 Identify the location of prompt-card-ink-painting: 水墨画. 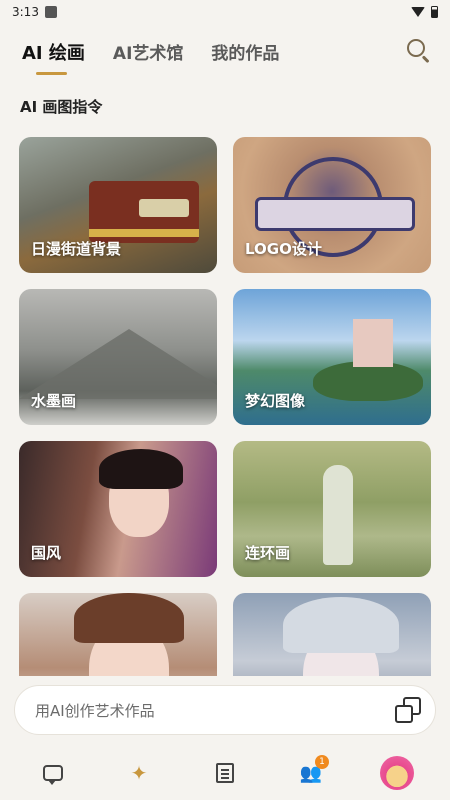
(118, 357).